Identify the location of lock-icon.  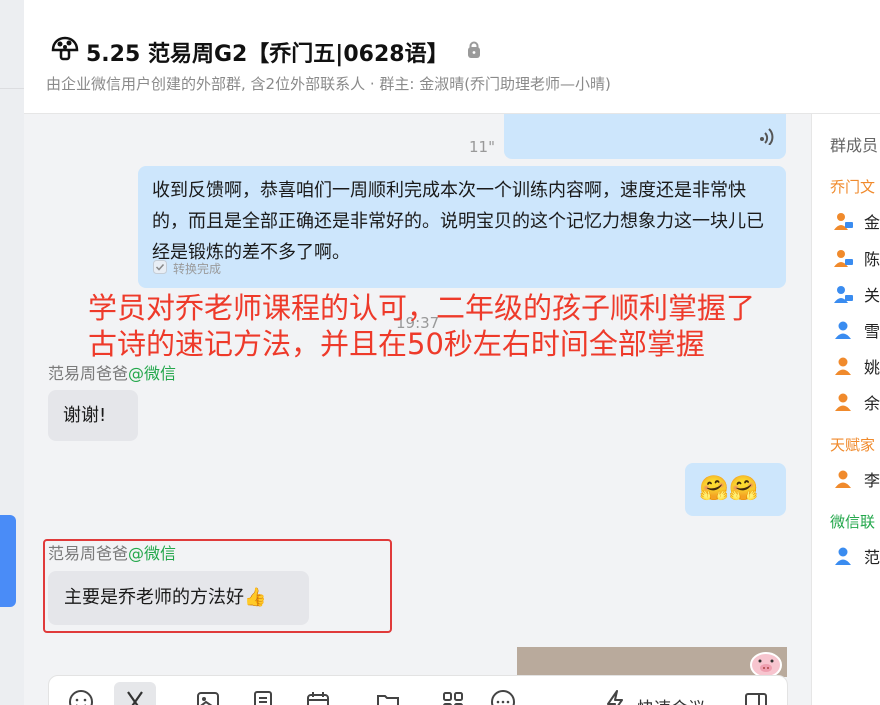
(474, 52).